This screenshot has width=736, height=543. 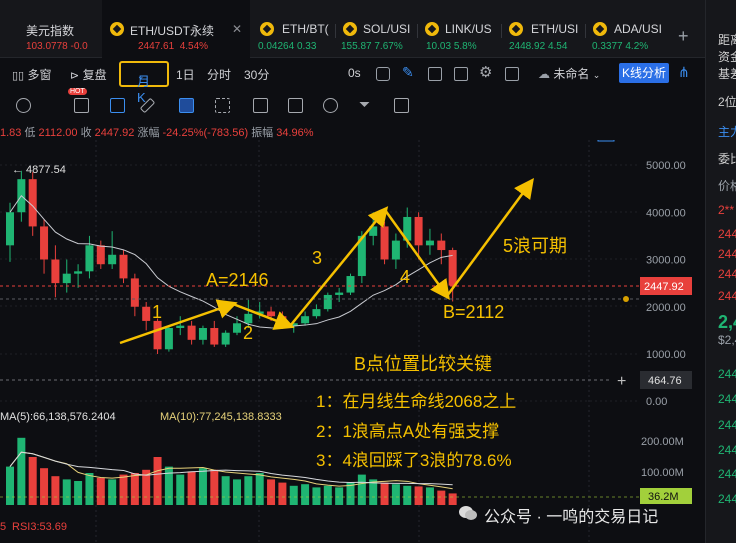 I want to click on tab-symbol: 美元指数, so click(x=50, y=31).